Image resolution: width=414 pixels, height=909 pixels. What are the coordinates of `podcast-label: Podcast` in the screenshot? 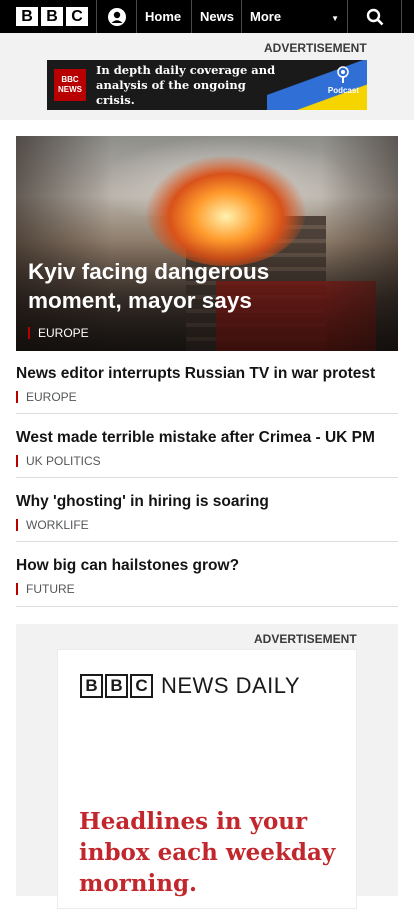 It's located at (343, 90).